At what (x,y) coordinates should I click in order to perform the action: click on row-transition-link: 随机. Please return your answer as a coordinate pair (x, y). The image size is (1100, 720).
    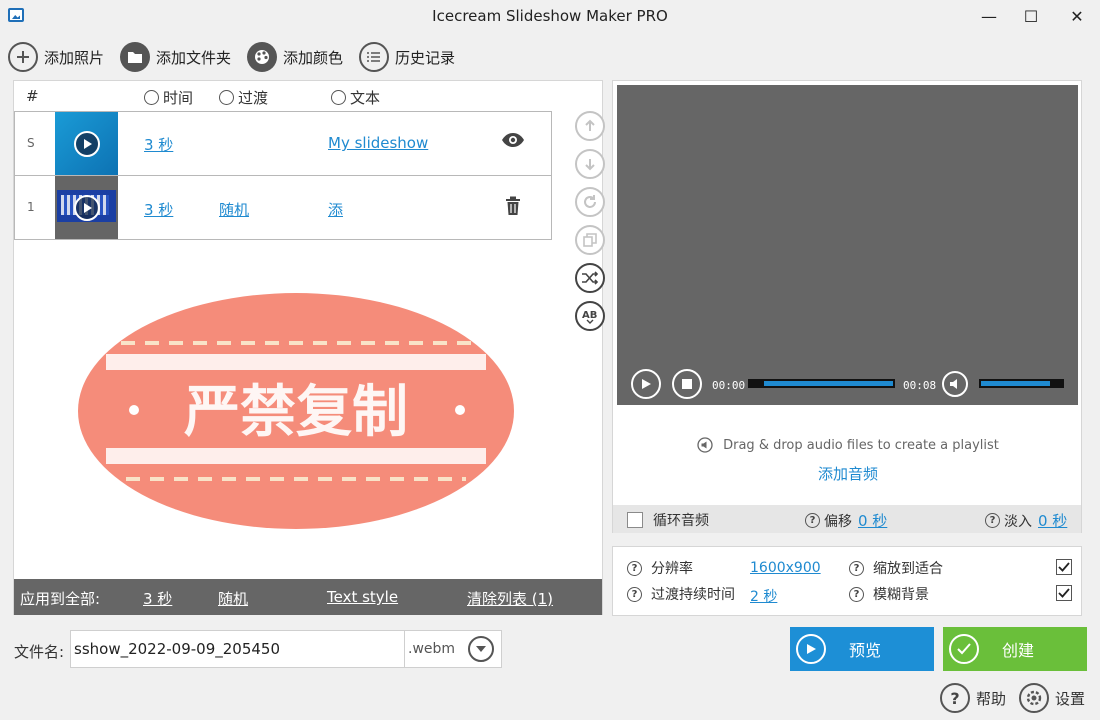
    Looking at the image, I should click on (234, 209).